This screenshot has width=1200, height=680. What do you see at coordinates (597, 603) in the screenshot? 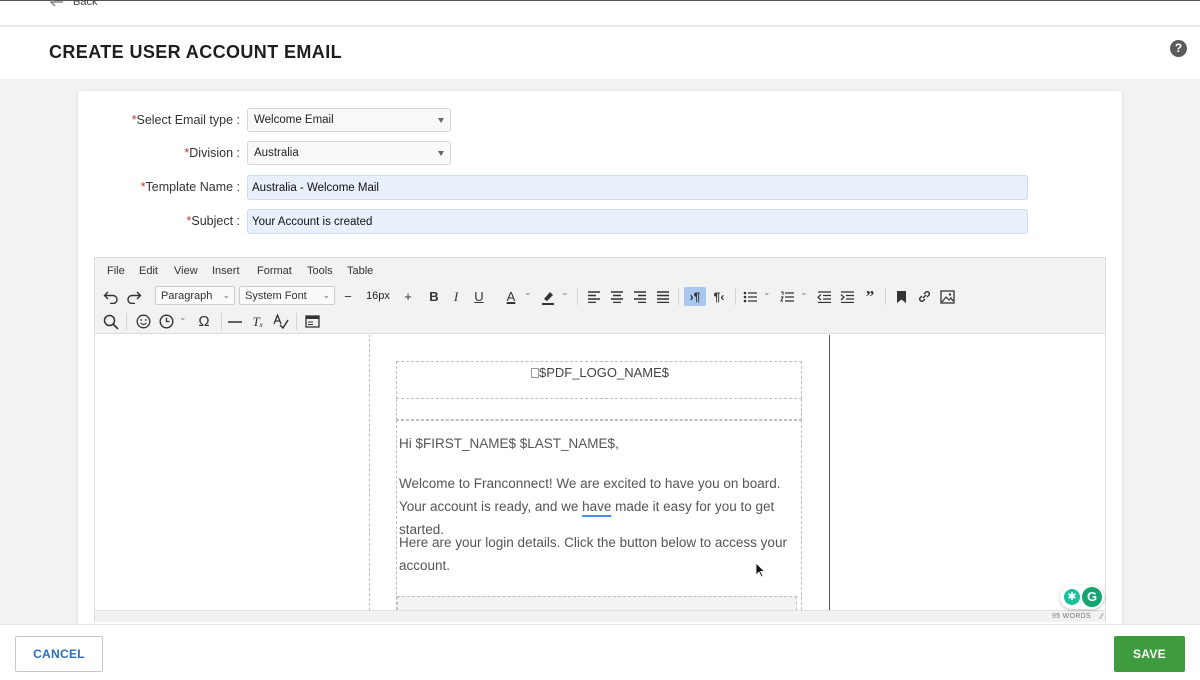
I see `access-button-block` at bounding box center [597, 603].